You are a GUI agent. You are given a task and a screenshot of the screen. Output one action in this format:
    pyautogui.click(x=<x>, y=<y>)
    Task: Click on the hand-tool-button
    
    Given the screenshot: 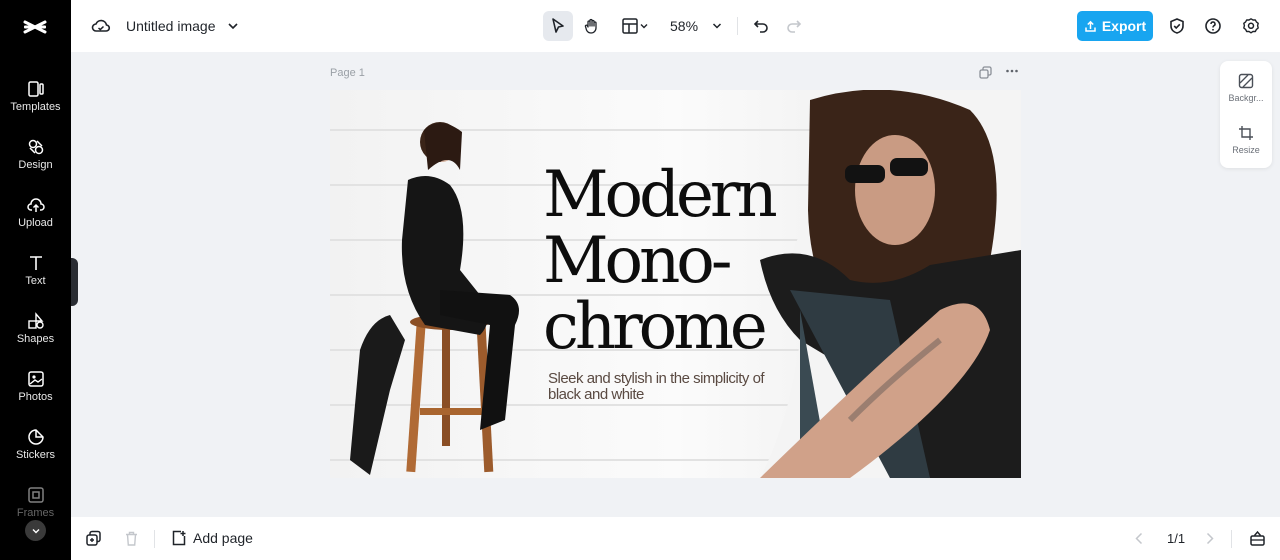 What is the action you would take?
    pyautogui.click(x=592, y=26)
    